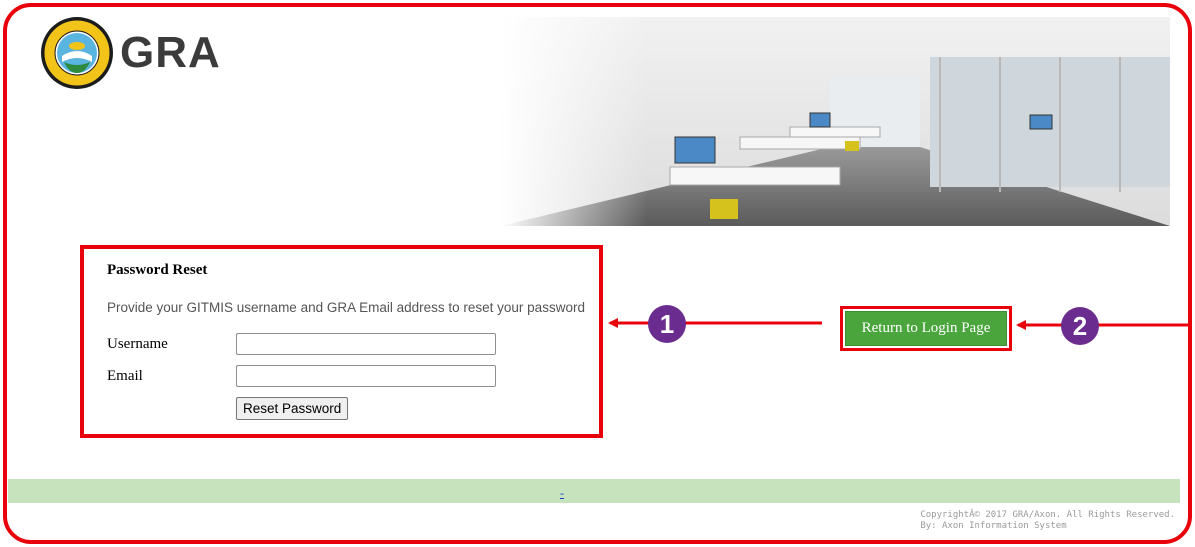 The height and width of the screenshot is (547, 1195). I want to click on footer-link: -, so click(562, 493).